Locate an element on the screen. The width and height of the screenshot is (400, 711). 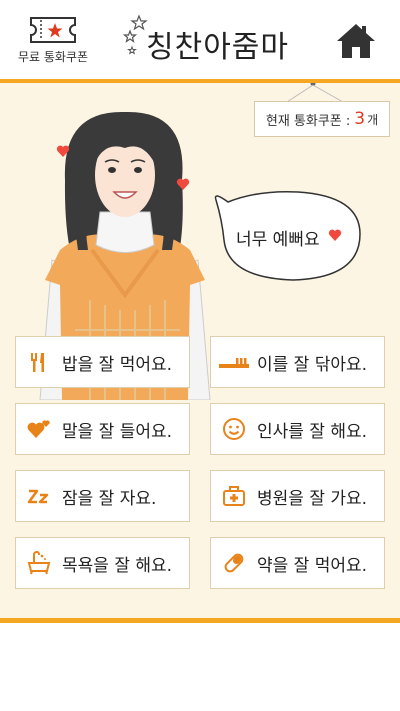
praise-button-greeting: 인사를 잘 해요. is located at coordinates (297, 429).